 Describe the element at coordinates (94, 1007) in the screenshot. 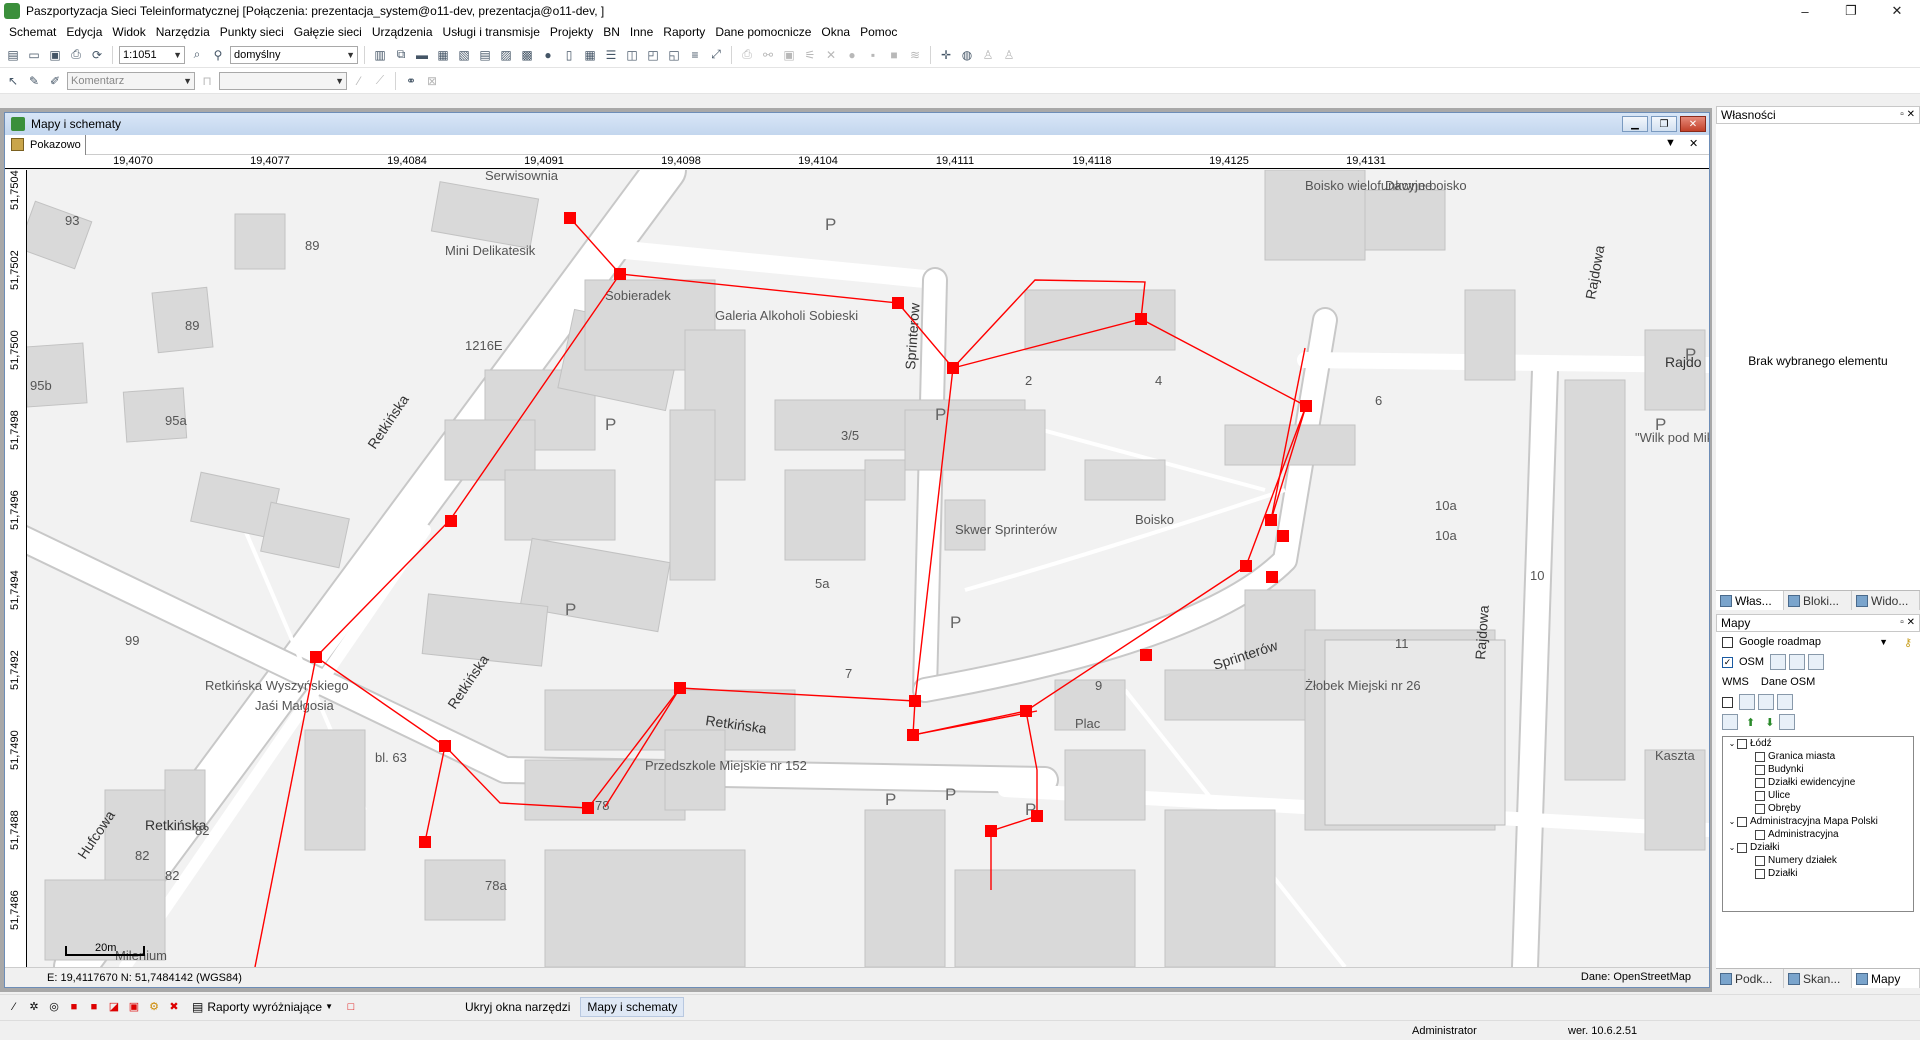

I see `red-square2-icon: ■` at that location.